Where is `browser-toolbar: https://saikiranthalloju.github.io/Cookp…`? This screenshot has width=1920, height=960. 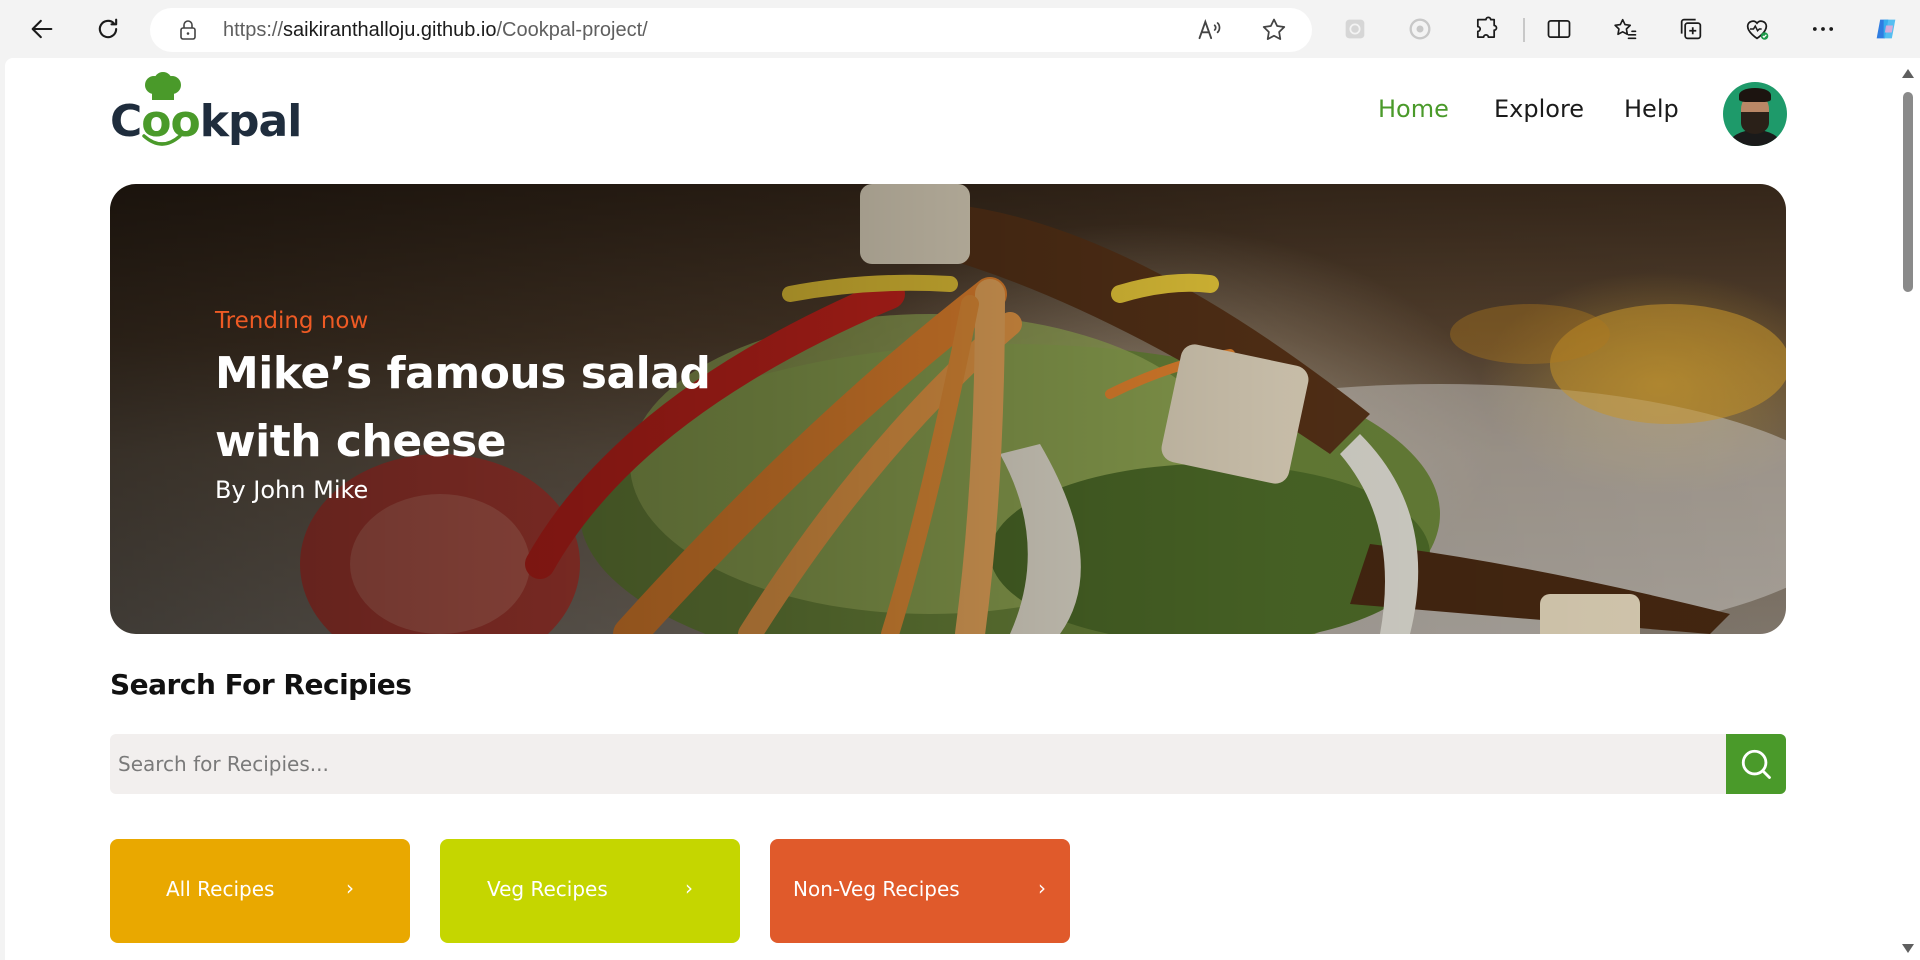
browser-toolbar: https://saikiranthalloju.github.io/Cookp… is located at coordinates (960, 29).